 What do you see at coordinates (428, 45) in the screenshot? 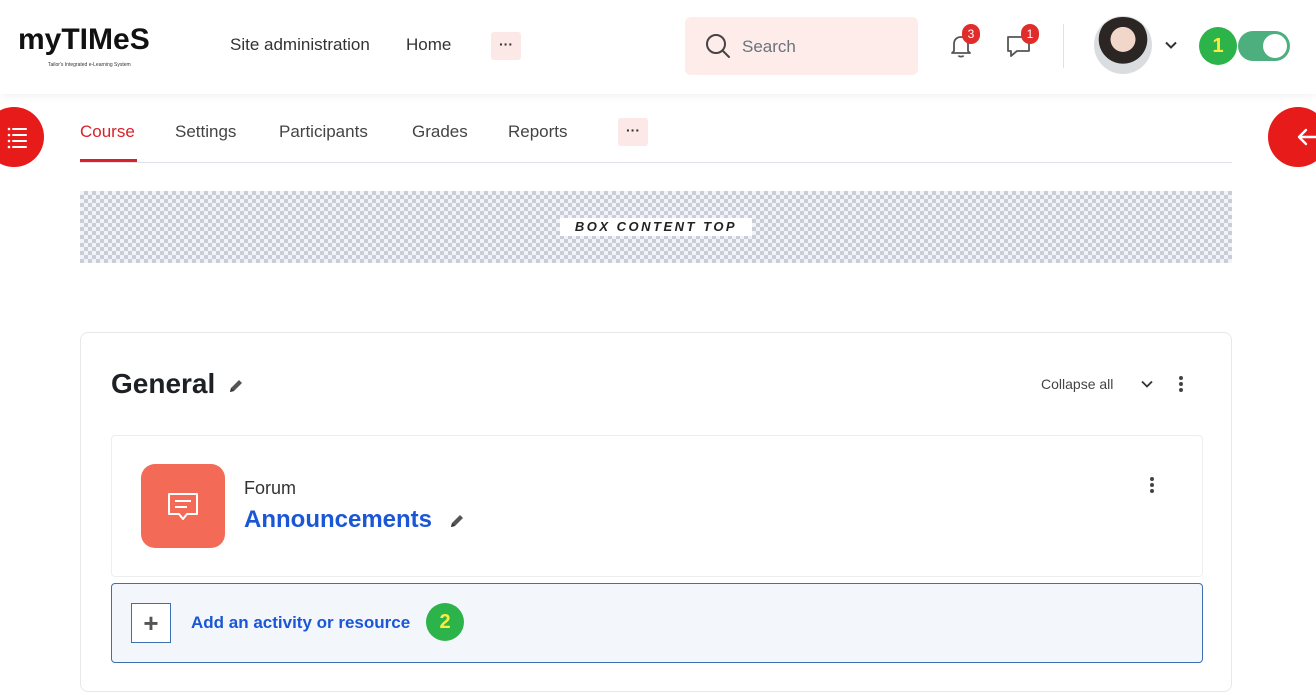
I see `nav-home: Home` at bounding box center [428, 45].